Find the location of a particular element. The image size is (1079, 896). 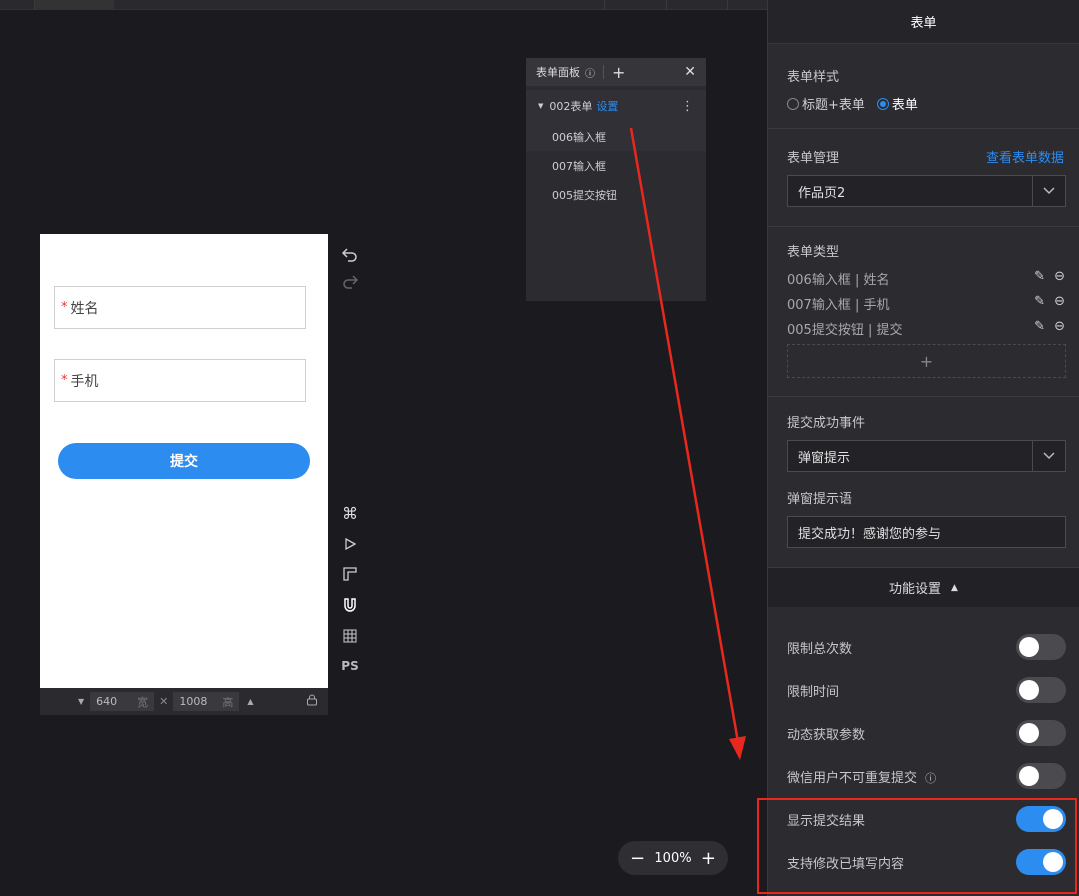

feature-label: 动态获取参数 is located at coordinates (826, 735).